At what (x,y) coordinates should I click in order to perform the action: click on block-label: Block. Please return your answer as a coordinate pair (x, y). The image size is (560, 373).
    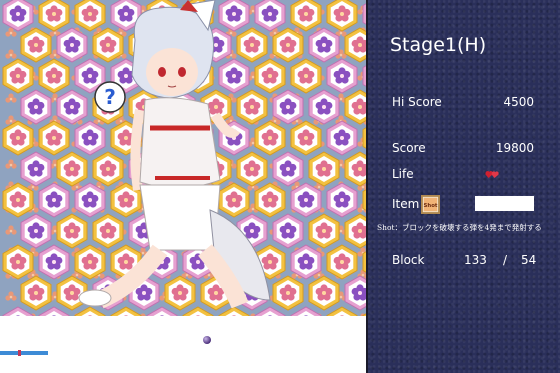
    Looking at the image, I should click on (408, 260).